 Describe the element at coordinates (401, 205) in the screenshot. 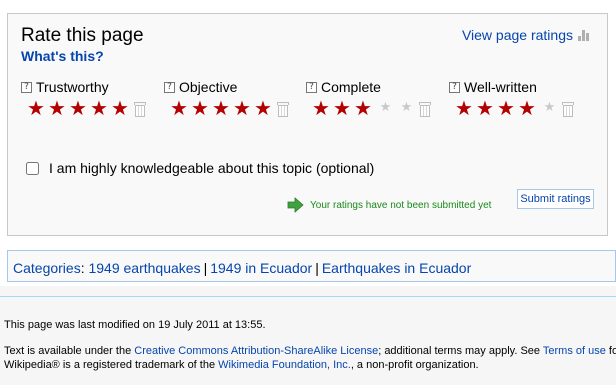

I see `status-text: Your ratings have not been submitted yet` at that location.